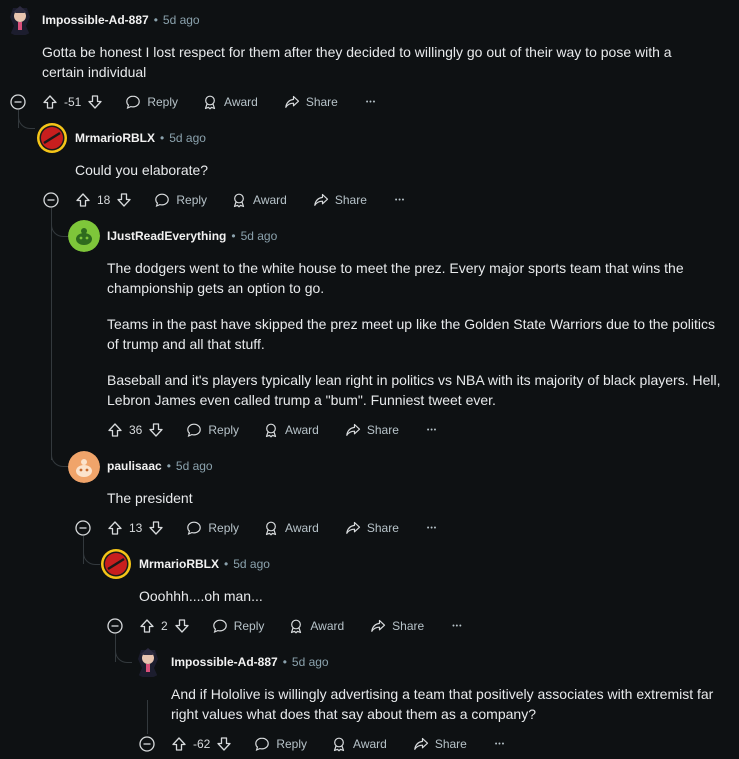 The image size is (739, 759). I want to click on comment-paragraph: Could you elaborate?, so click(142, 170).